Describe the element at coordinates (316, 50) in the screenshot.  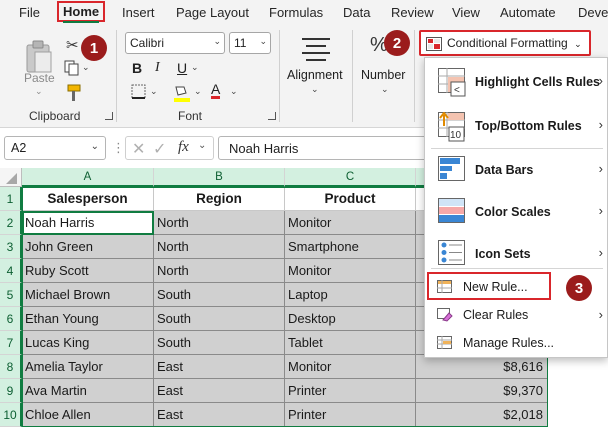
I see `alignment-icon` at that location.